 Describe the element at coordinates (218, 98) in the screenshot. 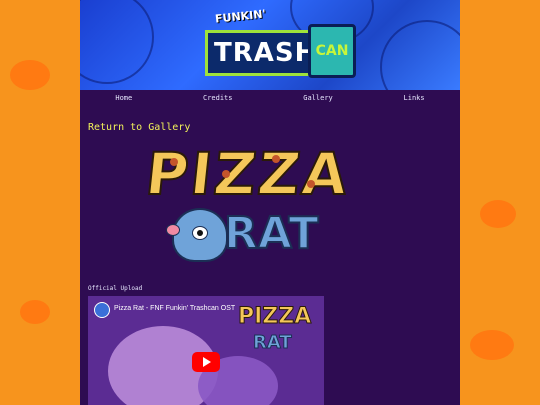

I see `nav-credits: Credits` at that location.